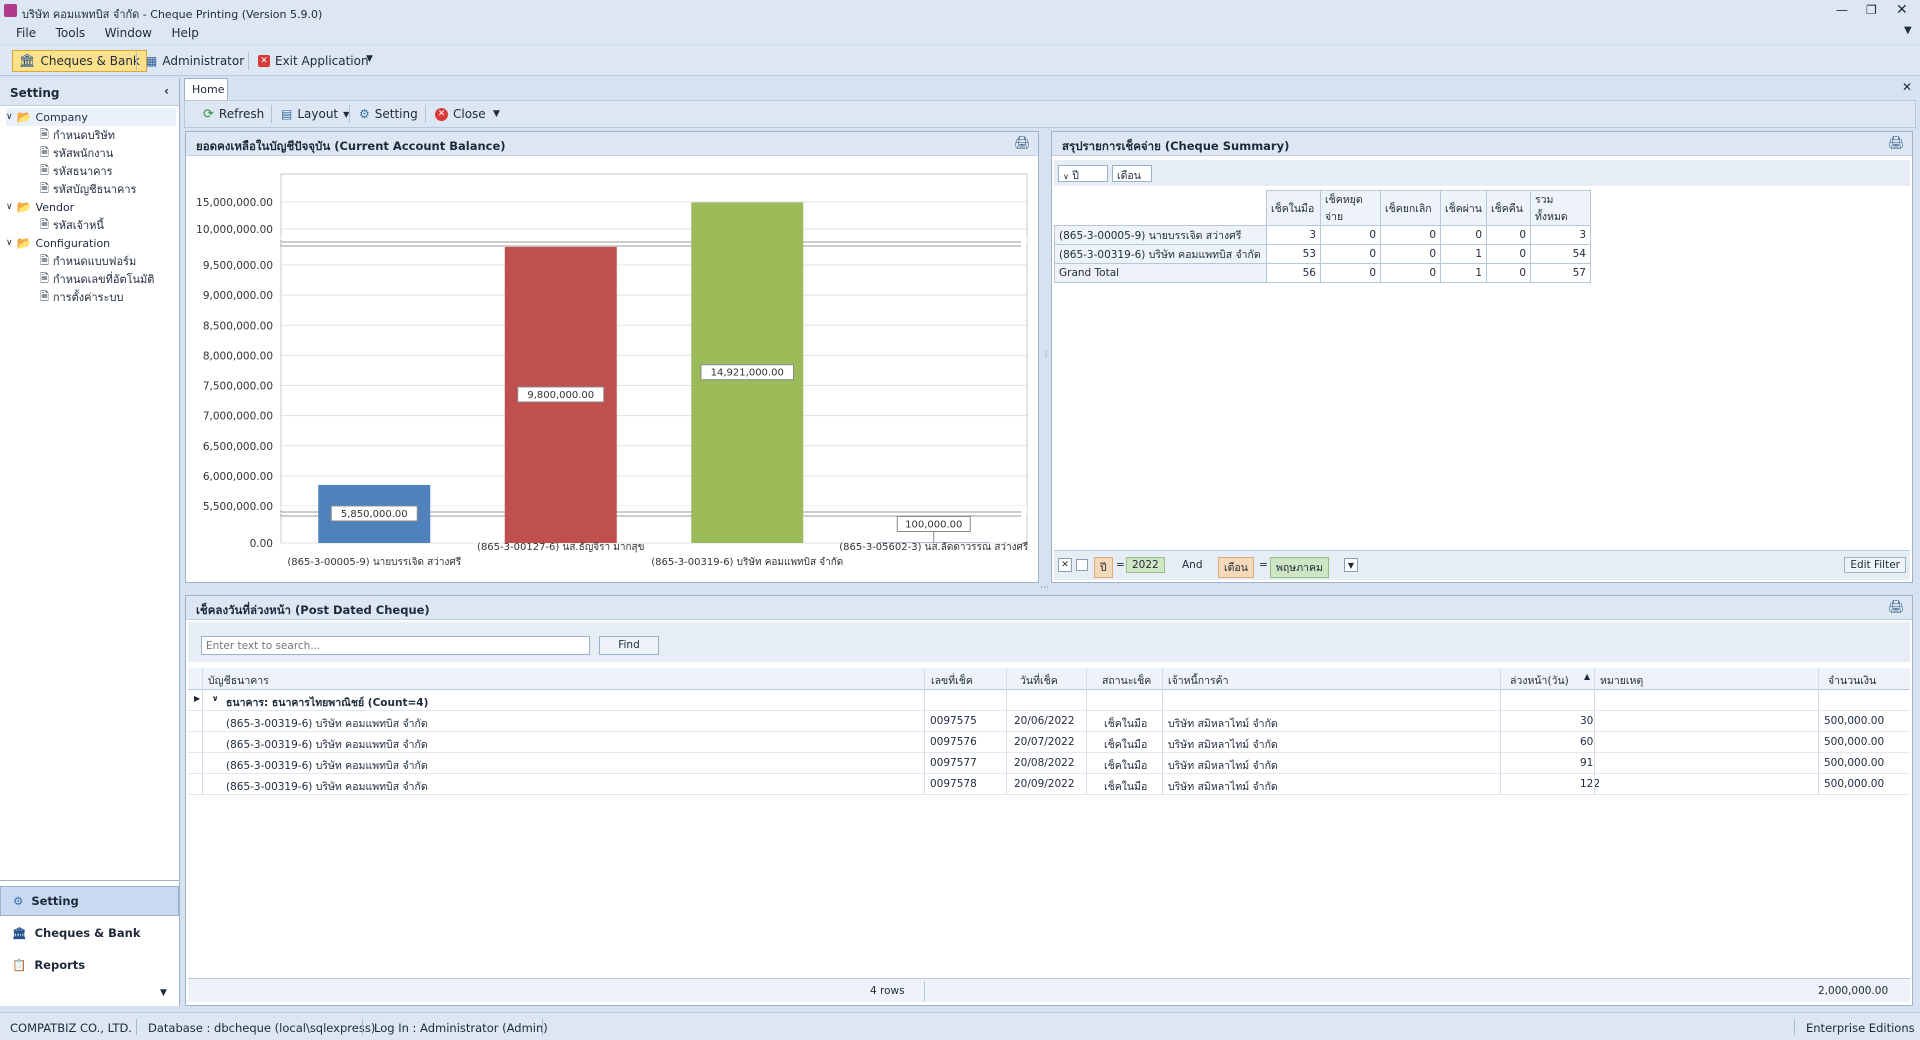 This screenshot has width=1920, height=1040. Describe the element at coordinates (1621, 680) in the screenshot. I see `col-header-note: หมายเหตุ` at that location.